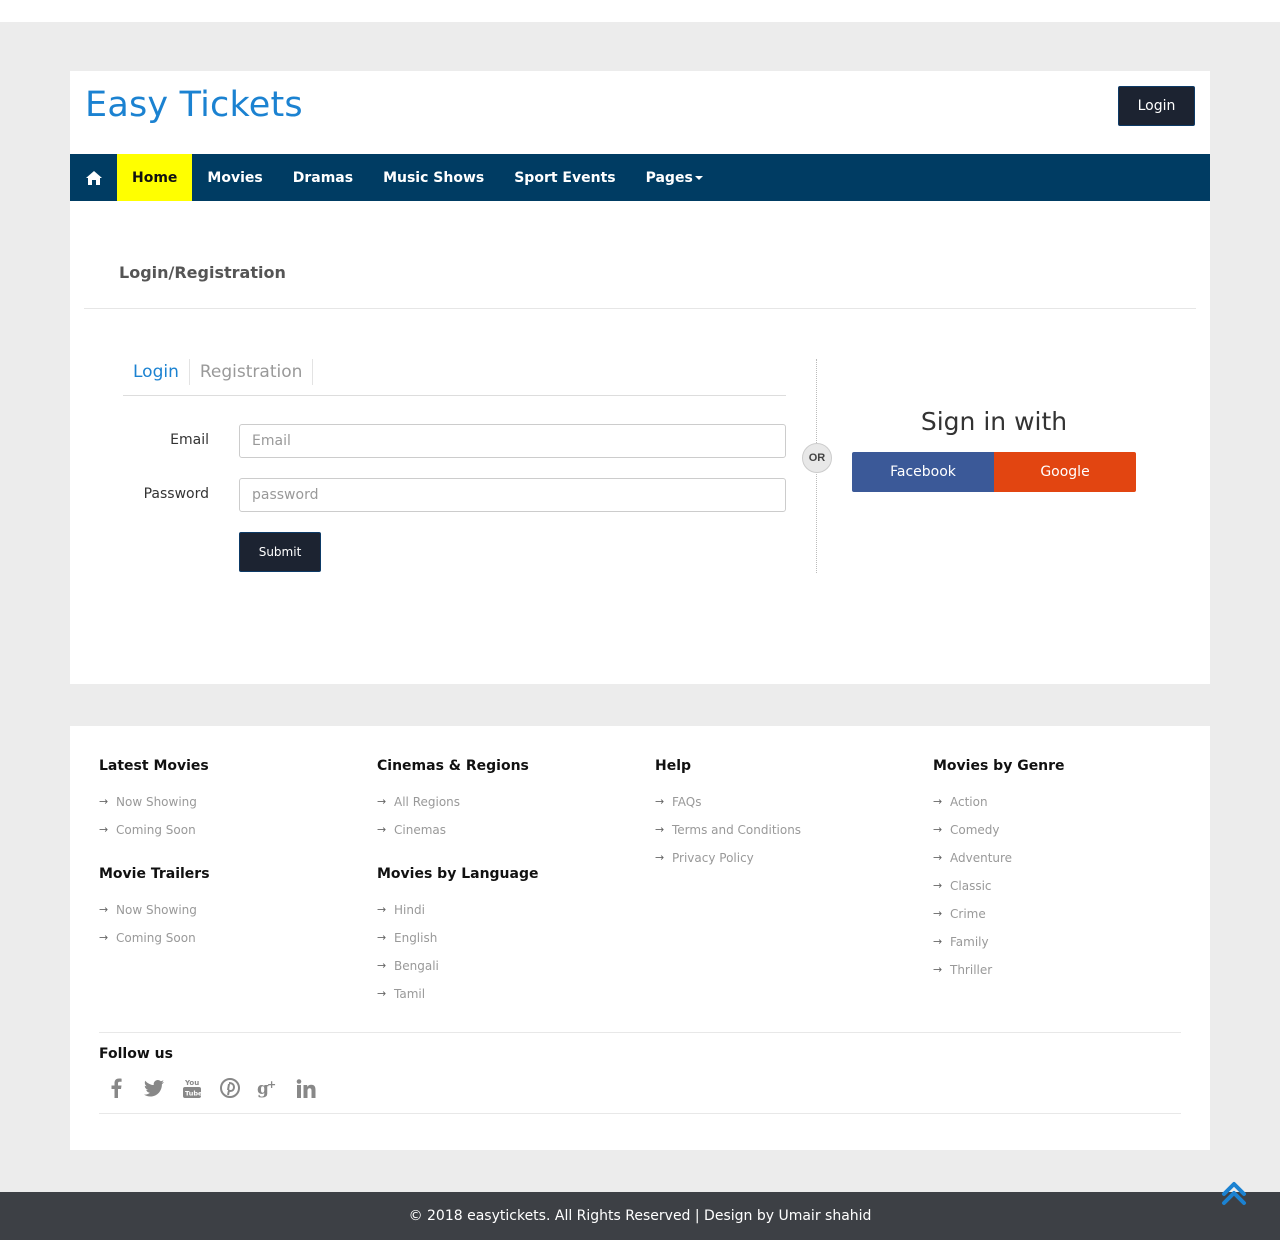  I want to click on footer-link: → Tamil, so click(507, 1000).